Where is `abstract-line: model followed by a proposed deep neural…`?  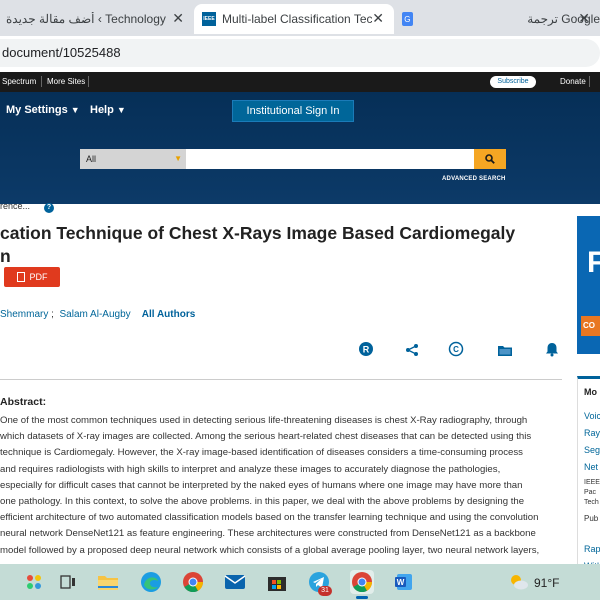
abstract-line: model followed by a proposed deep neural… is located at coordinates (270, 550).